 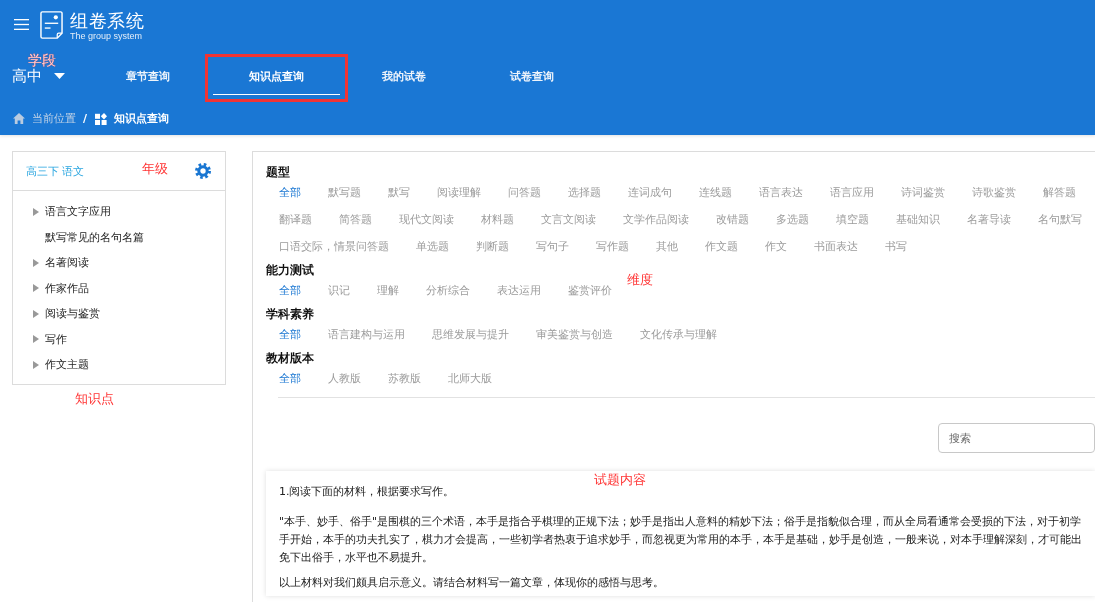 I want to click on filter-option: 基础知识, so click(x=918, y=220).